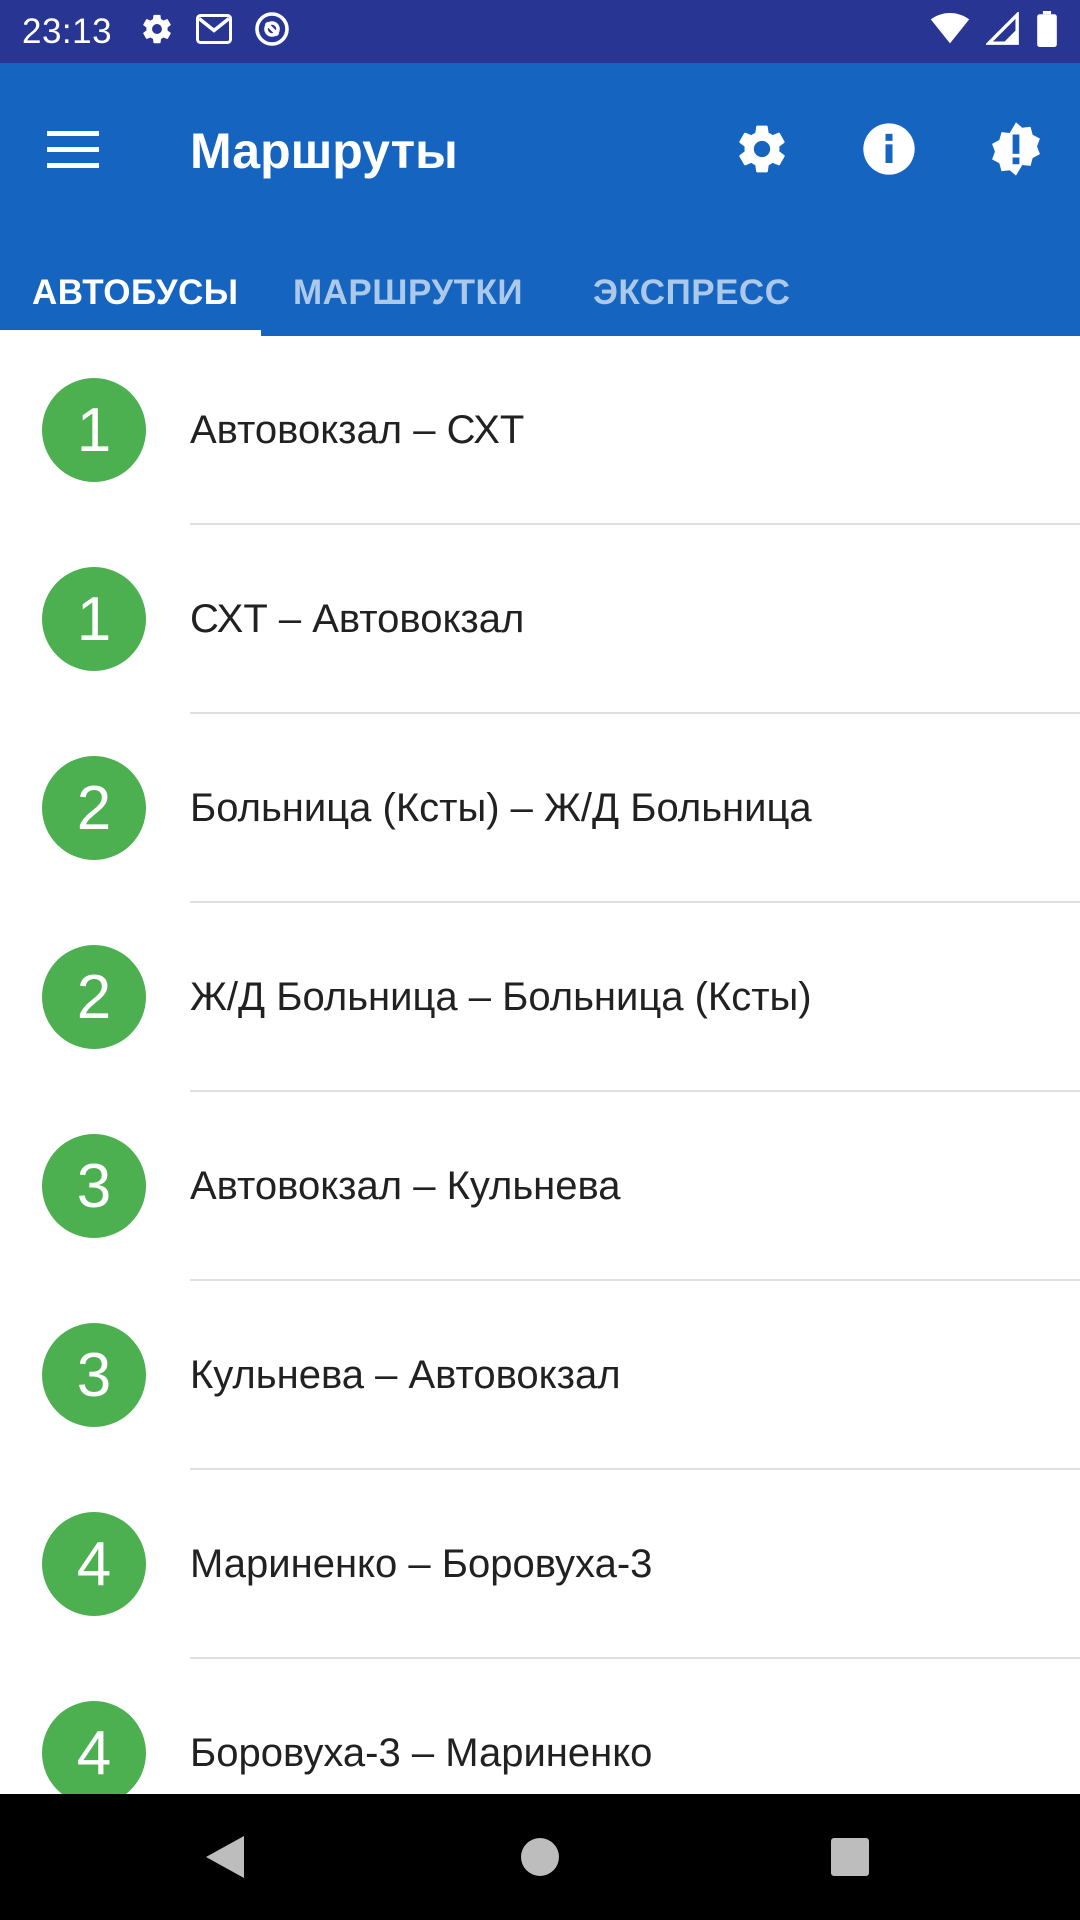 This screenshot has height=1920, width=1080. I want to click on alert-badge-icon, so click(1016, 149).